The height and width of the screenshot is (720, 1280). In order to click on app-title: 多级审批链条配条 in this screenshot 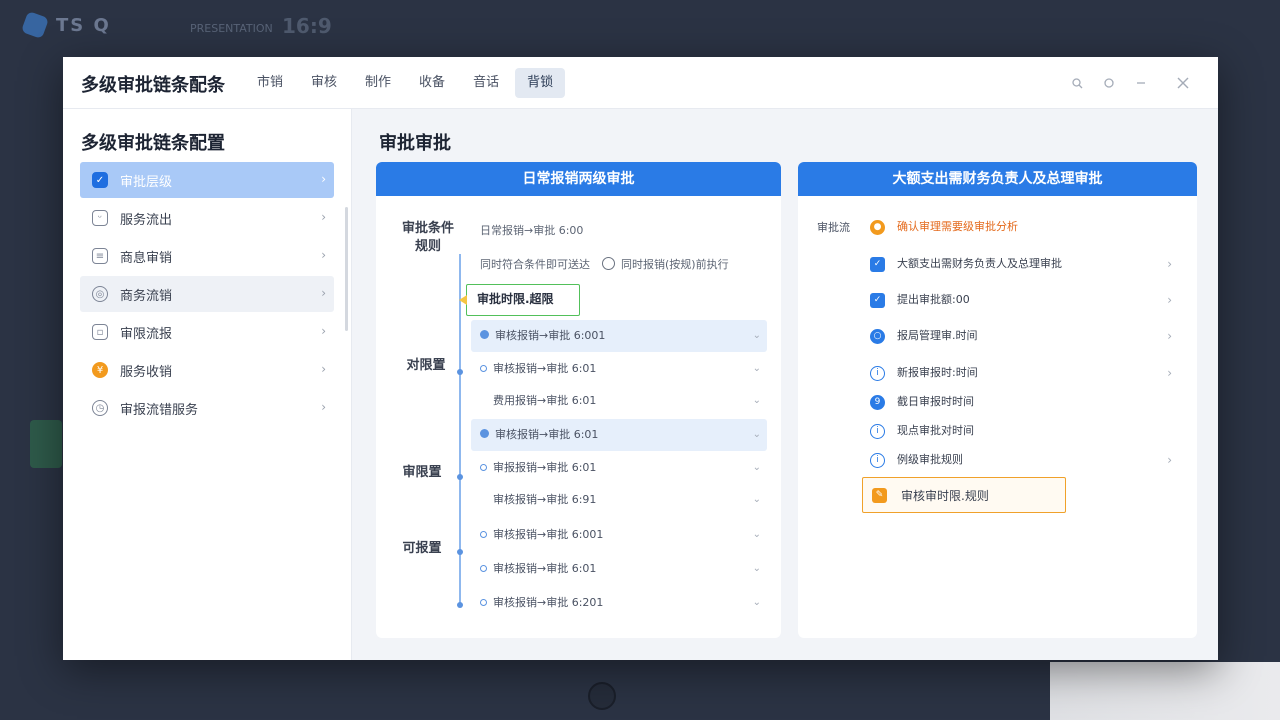, I will do `click(153, 85)`.